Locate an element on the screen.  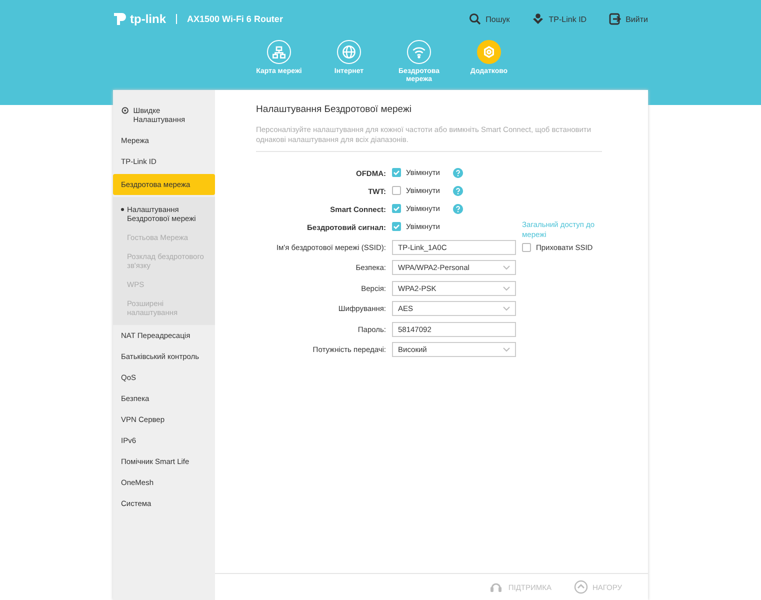
network-icon is located at coordinates (279, 52).